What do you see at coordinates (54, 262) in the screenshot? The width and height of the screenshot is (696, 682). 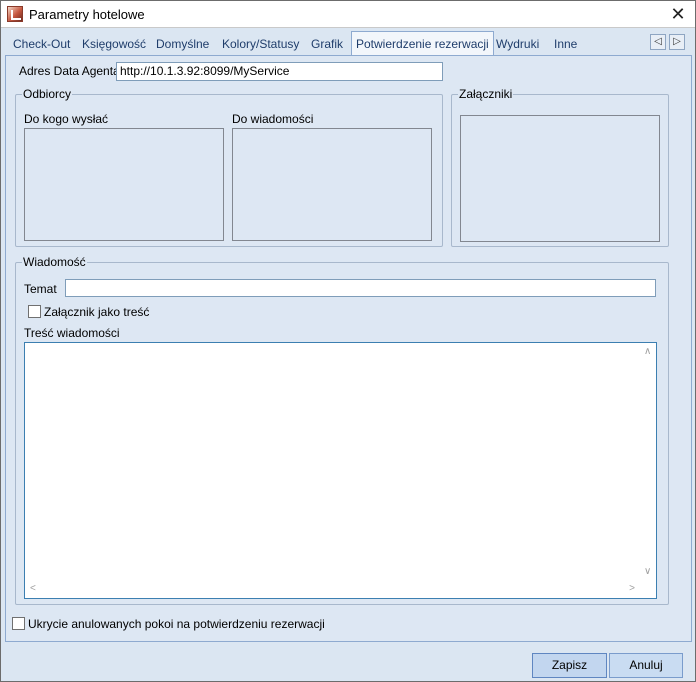 I see `message-group-title: Wiadomość` at bounding box center [54, 262].